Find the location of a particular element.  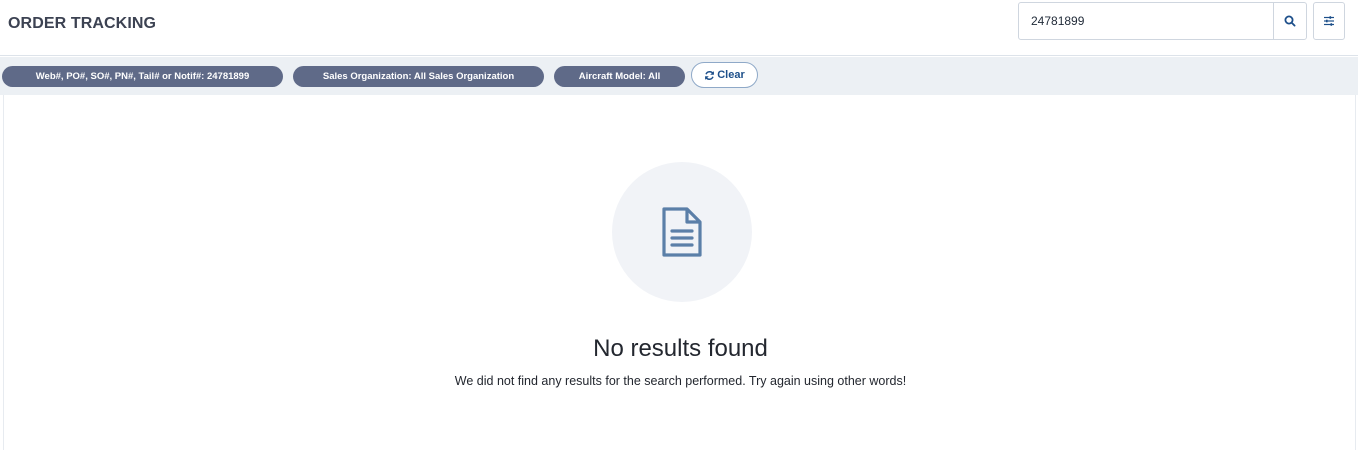

search-button is located at coordinates (1289, 21).